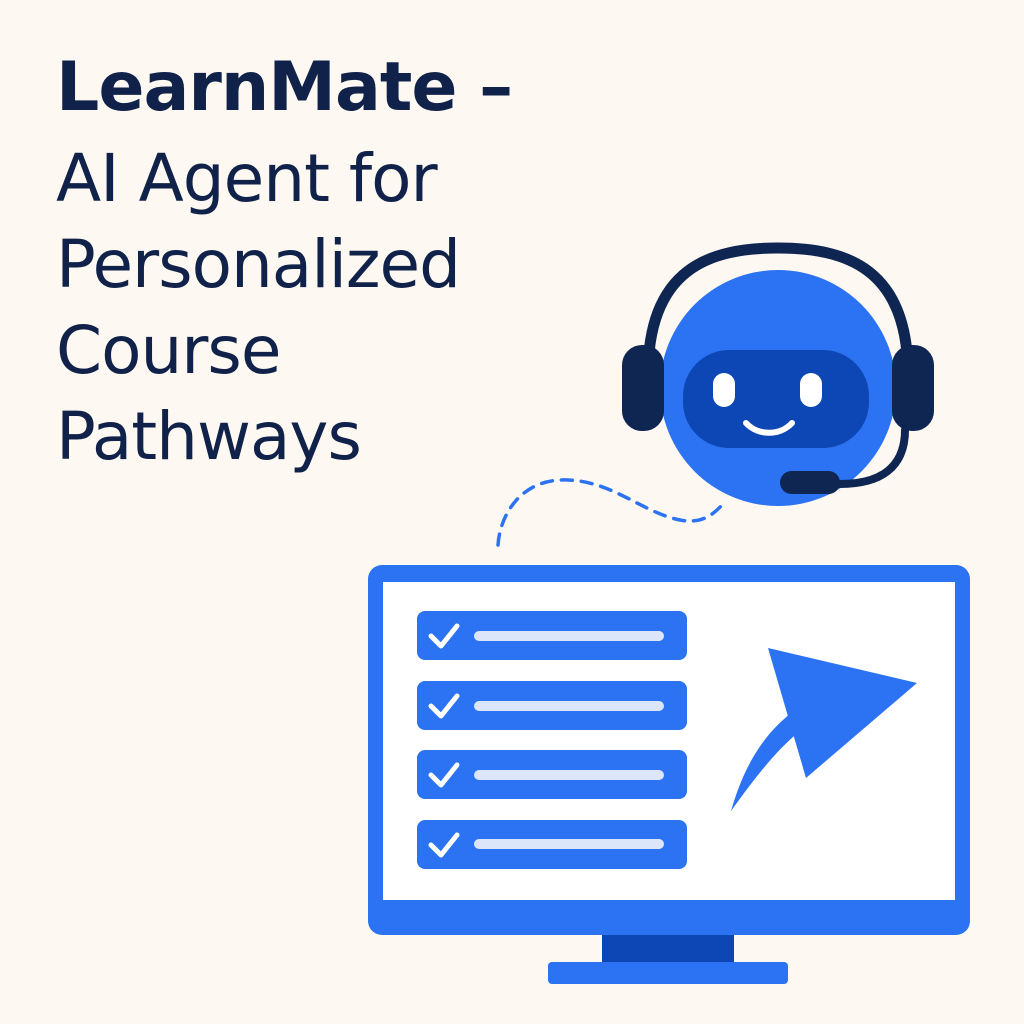  What do you see at coordinates (811, 390) in the screenshot?
I see `robot-eye-right` at bounding box center [811, 390].